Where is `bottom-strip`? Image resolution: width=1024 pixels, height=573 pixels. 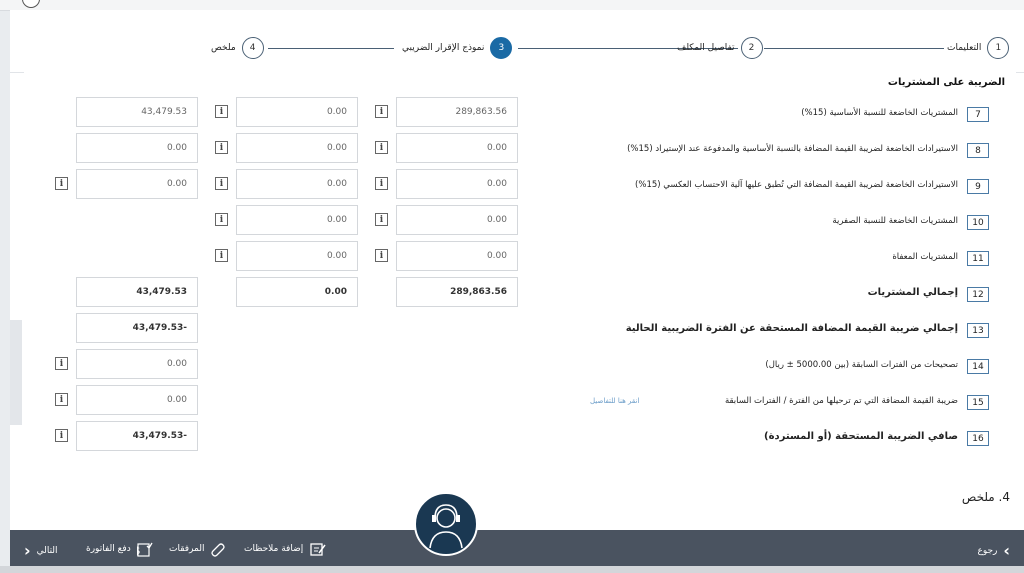 bottom-strip is located at coordinates (512, 569).